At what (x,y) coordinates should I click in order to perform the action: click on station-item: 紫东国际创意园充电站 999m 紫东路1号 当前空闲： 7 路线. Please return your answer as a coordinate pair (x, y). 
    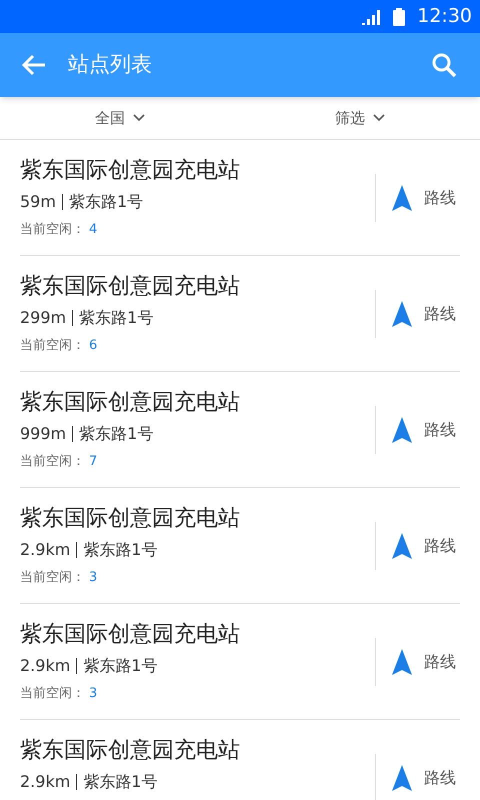
    Looking at the image, I should click on (240, 430).